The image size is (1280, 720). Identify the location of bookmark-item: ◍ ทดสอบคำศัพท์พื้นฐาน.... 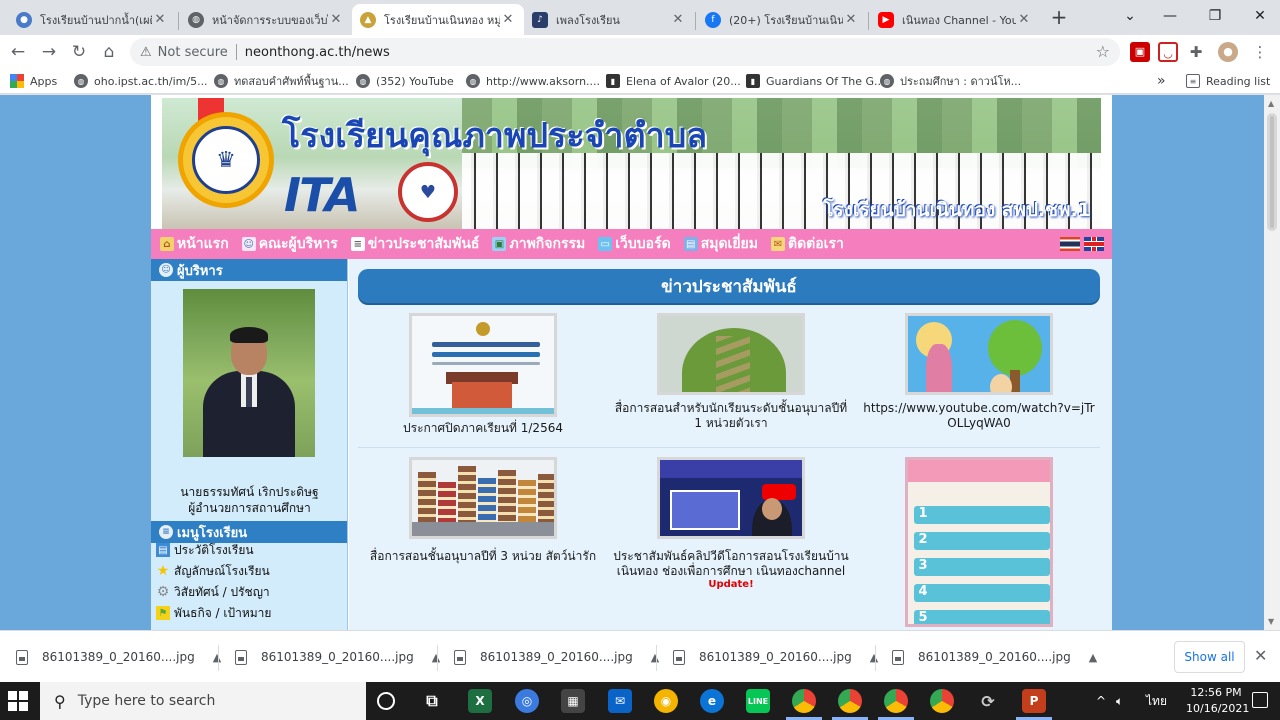
(281, 81).